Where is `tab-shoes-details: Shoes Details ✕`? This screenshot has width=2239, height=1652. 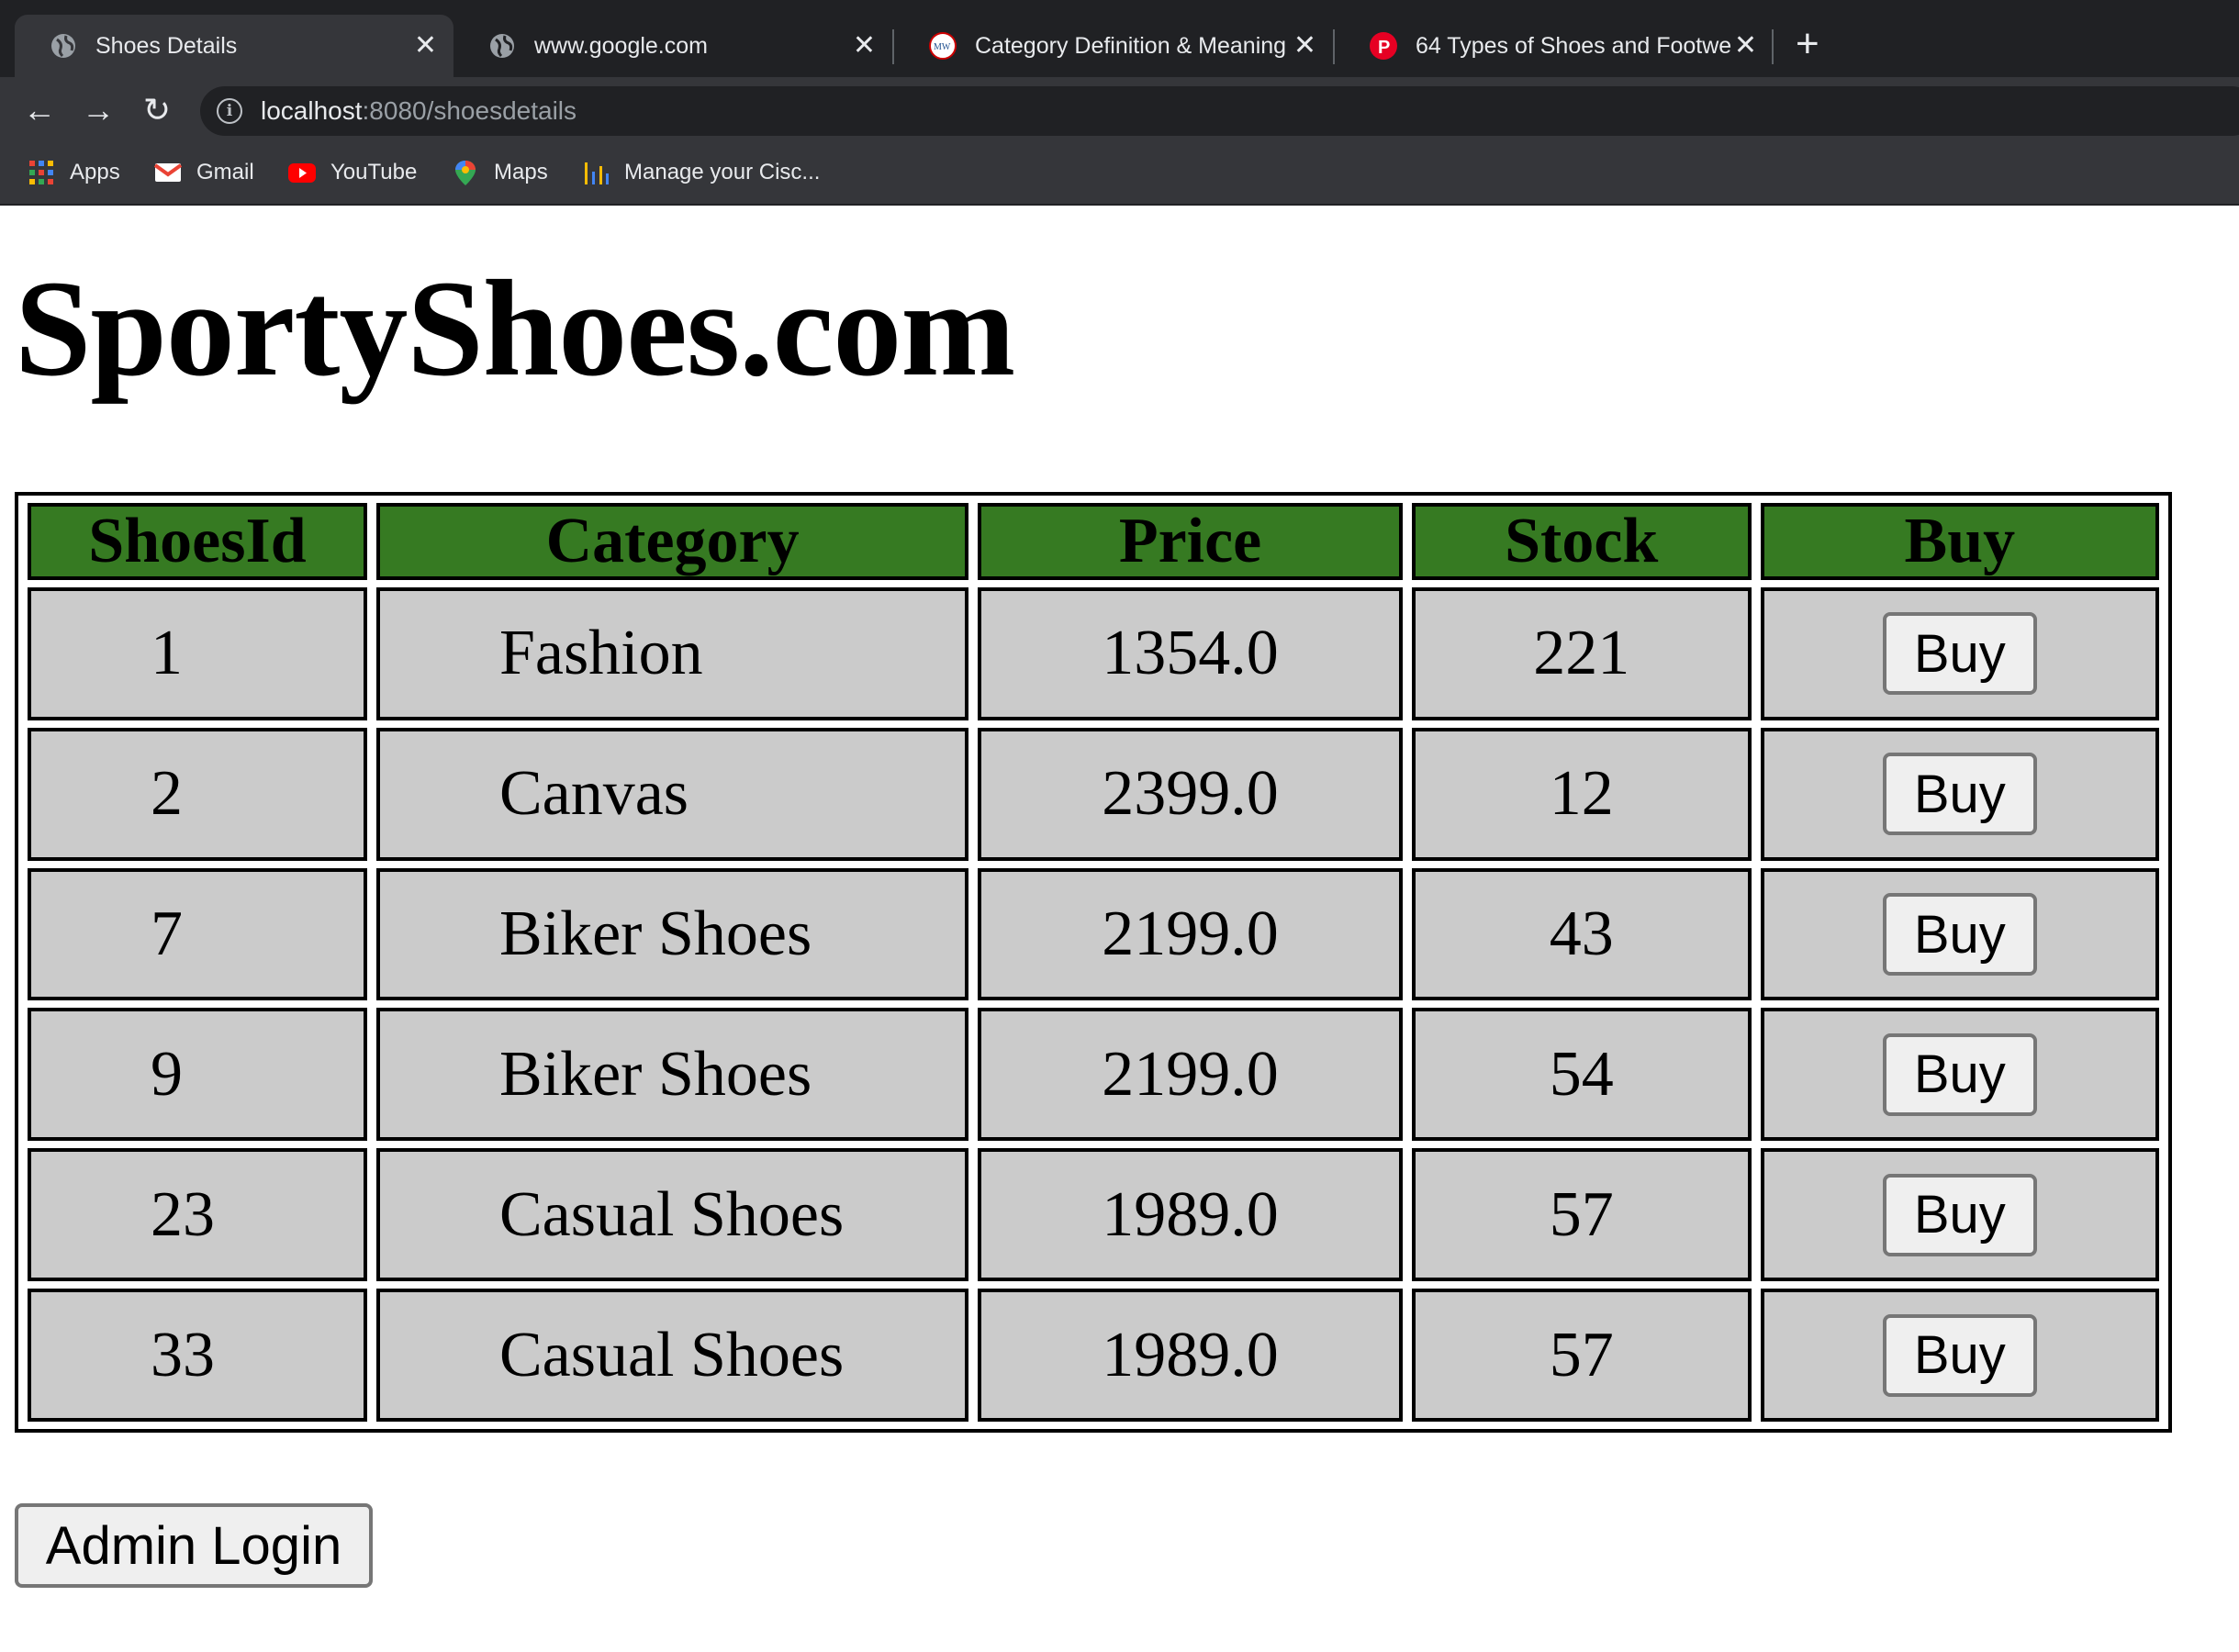
tab-shoes-details: Shoes Details ✕ is located at coordinates (234, 46).